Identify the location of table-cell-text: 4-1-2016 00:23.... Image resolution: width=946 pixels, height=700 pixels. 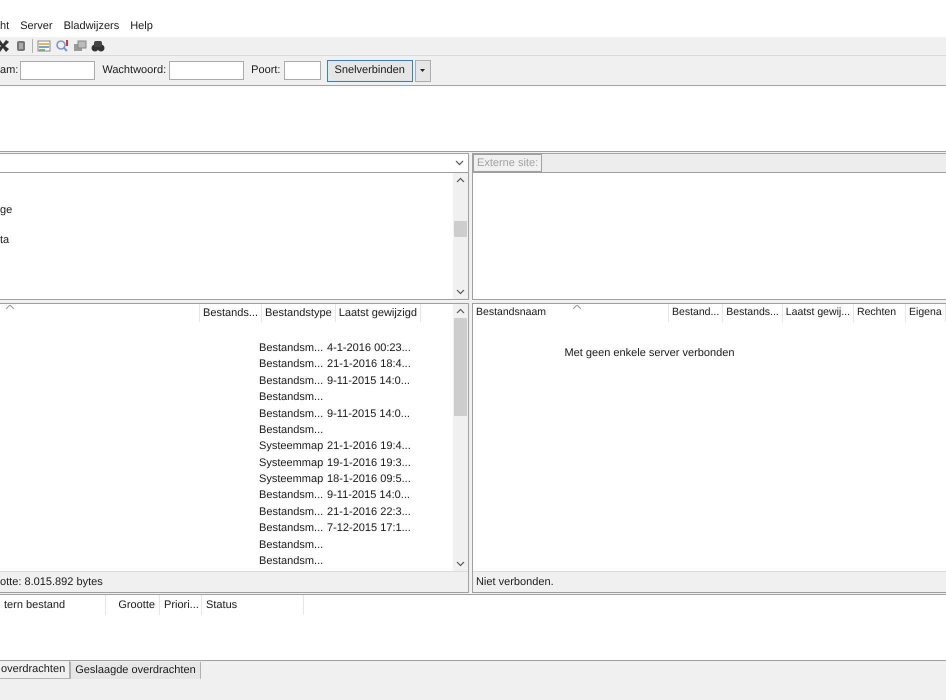
(369, 348).